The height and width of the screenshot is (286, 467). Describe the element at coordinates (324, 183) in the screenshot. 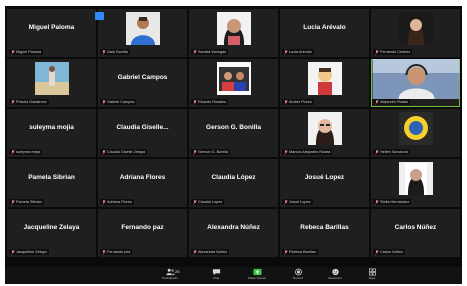

I see `participant-tile: Josué Lopez Josué Lopez` at that location.